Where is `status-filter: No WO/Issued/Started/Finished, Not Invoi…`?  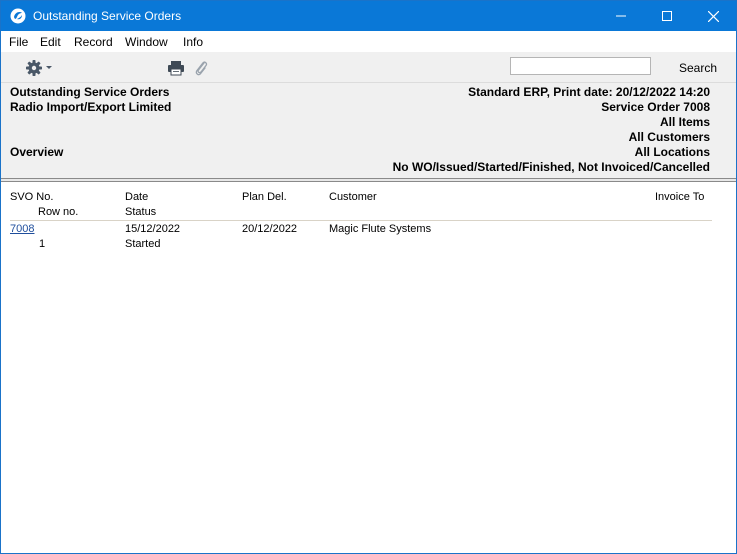
status-filter: No WO/Issued/Started/Finished, Not Invoi… is located at coordinates (551, 167).